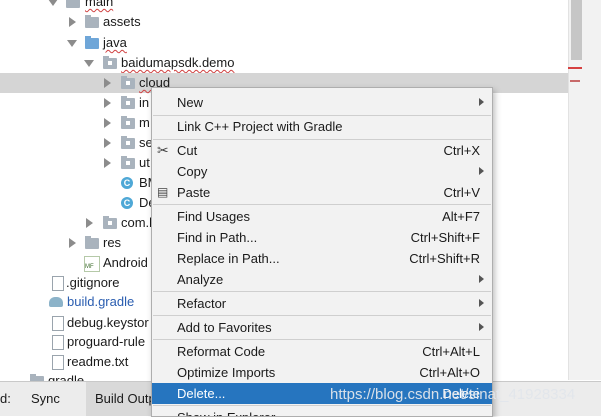 This screenshot has width=601, height=417. Describe the element at coordinates (322, 192) in the screenshot. I see `menu-item-paste: ▤ Paste Ctrl+V` at that location.